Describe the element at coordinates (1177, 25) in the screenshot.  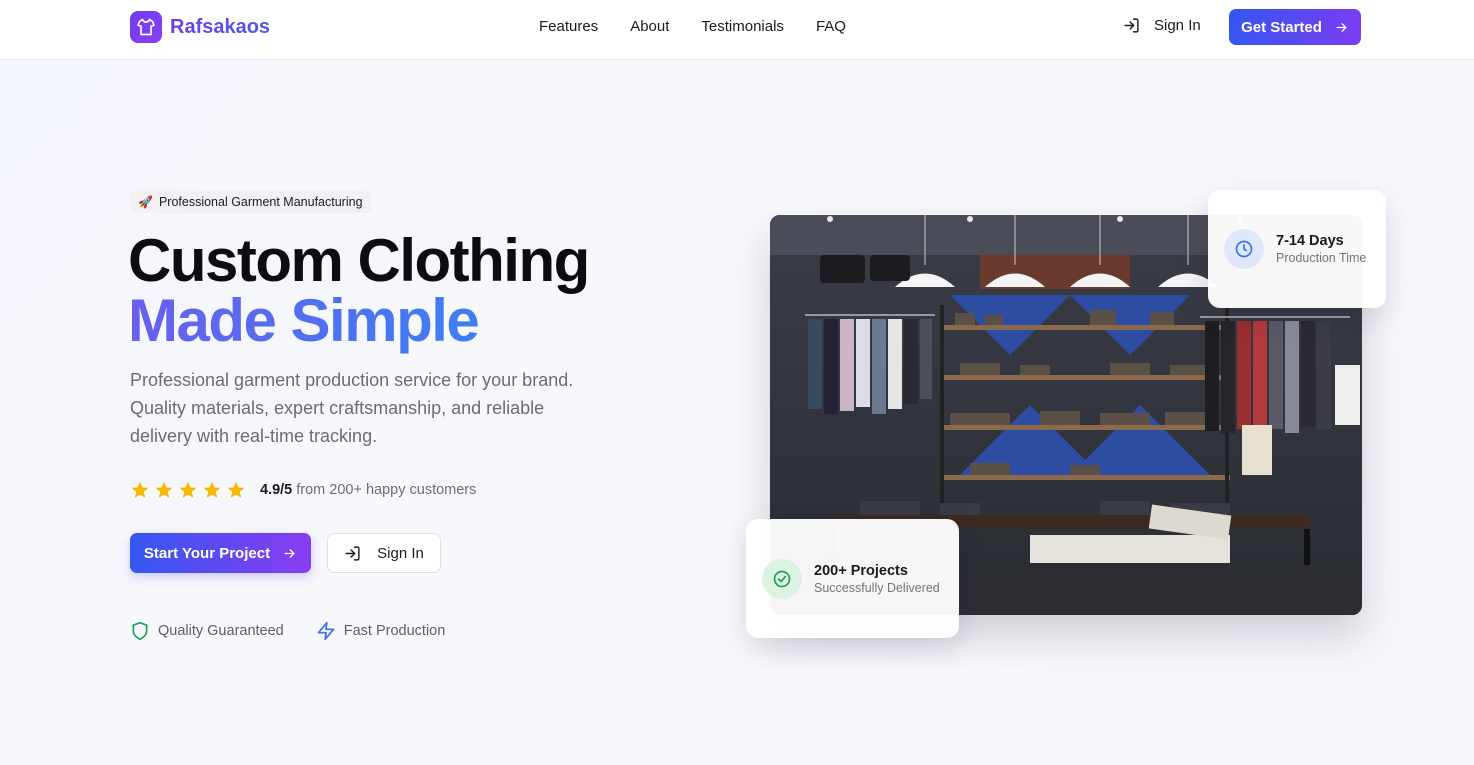
I see `header-signin-label: Sign In` at that location.